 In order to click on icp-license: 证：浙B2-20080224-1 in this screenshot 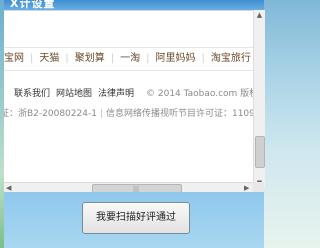, I will do `click(50, 114)`.